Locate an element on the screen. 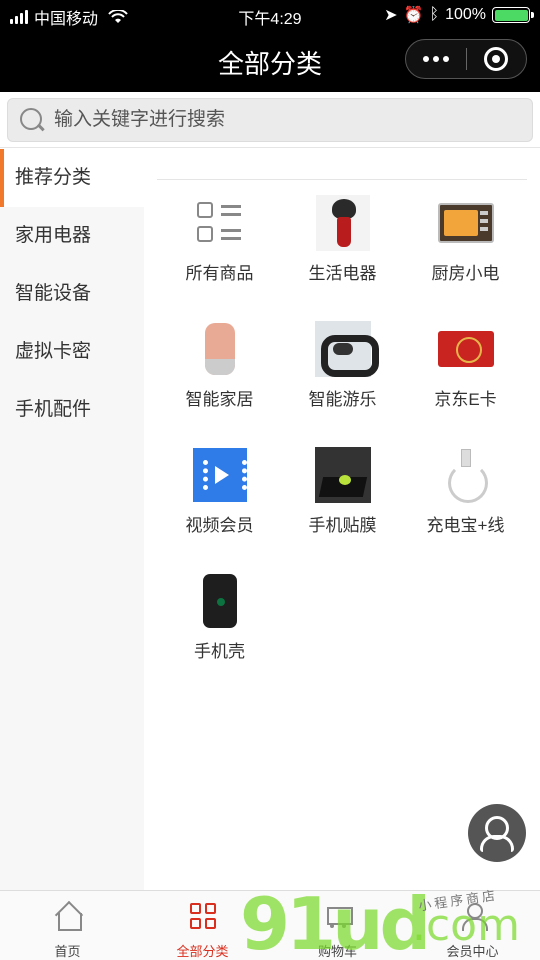 Image resolution: width=540 pixels, height=960 pixels. sidebar-item-phone-accessories: 手机配件 is located at coordinates (72, 410).